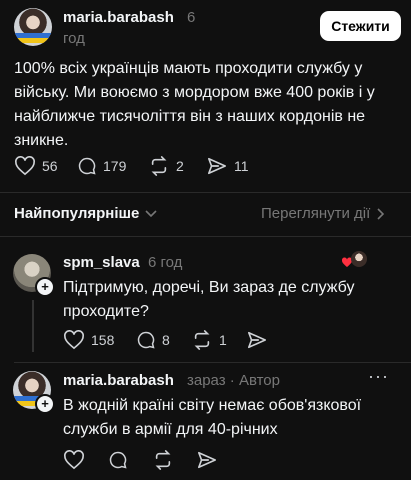  Describe the element at coordinates (101, 262) in the screenshot. I see `reply-username: spm_slava` at that location.